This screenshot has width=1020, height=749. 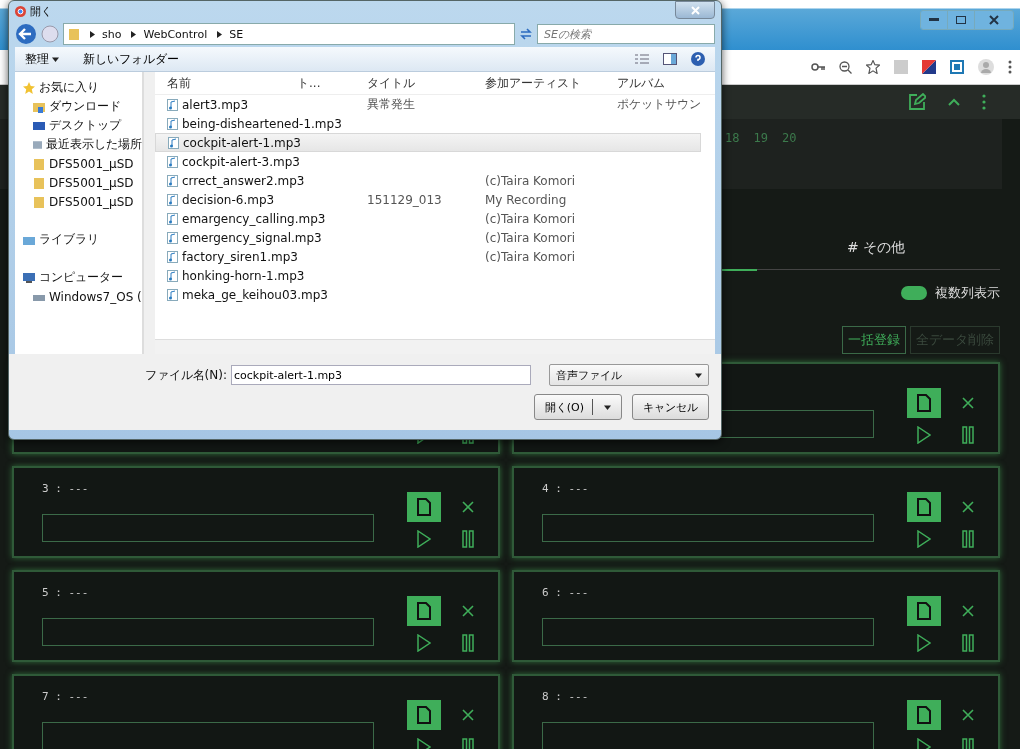 I want to click on nav-item: 最近表示した場所, so click(x=94, y=144).